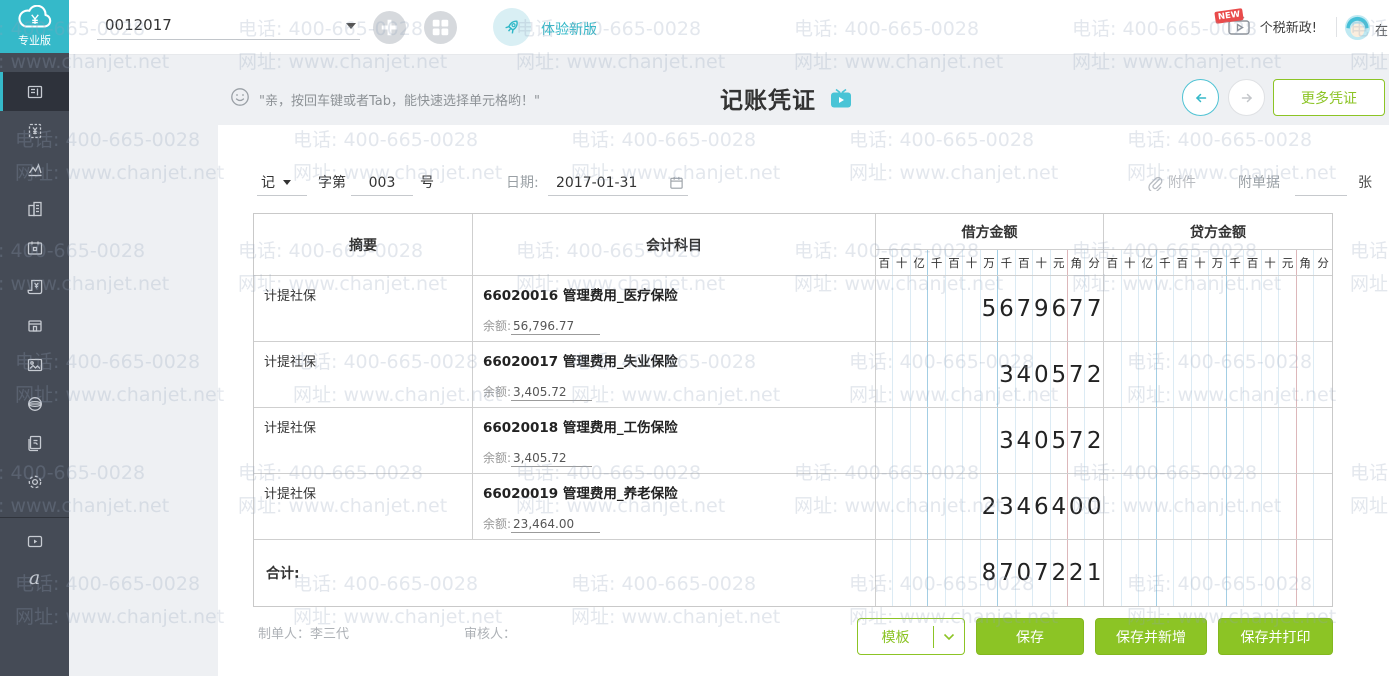 This screenshot has width=1389, height=676. I want to click on digit-cell: 3, so click(1007, 506).